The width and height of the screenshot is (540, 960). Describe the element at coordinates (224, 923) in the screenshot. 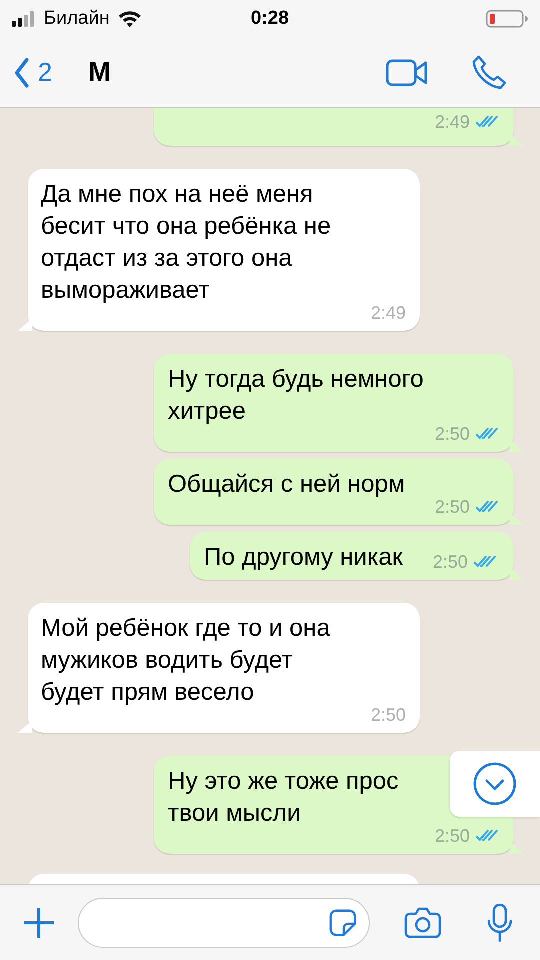

I see `message-input` at that location.